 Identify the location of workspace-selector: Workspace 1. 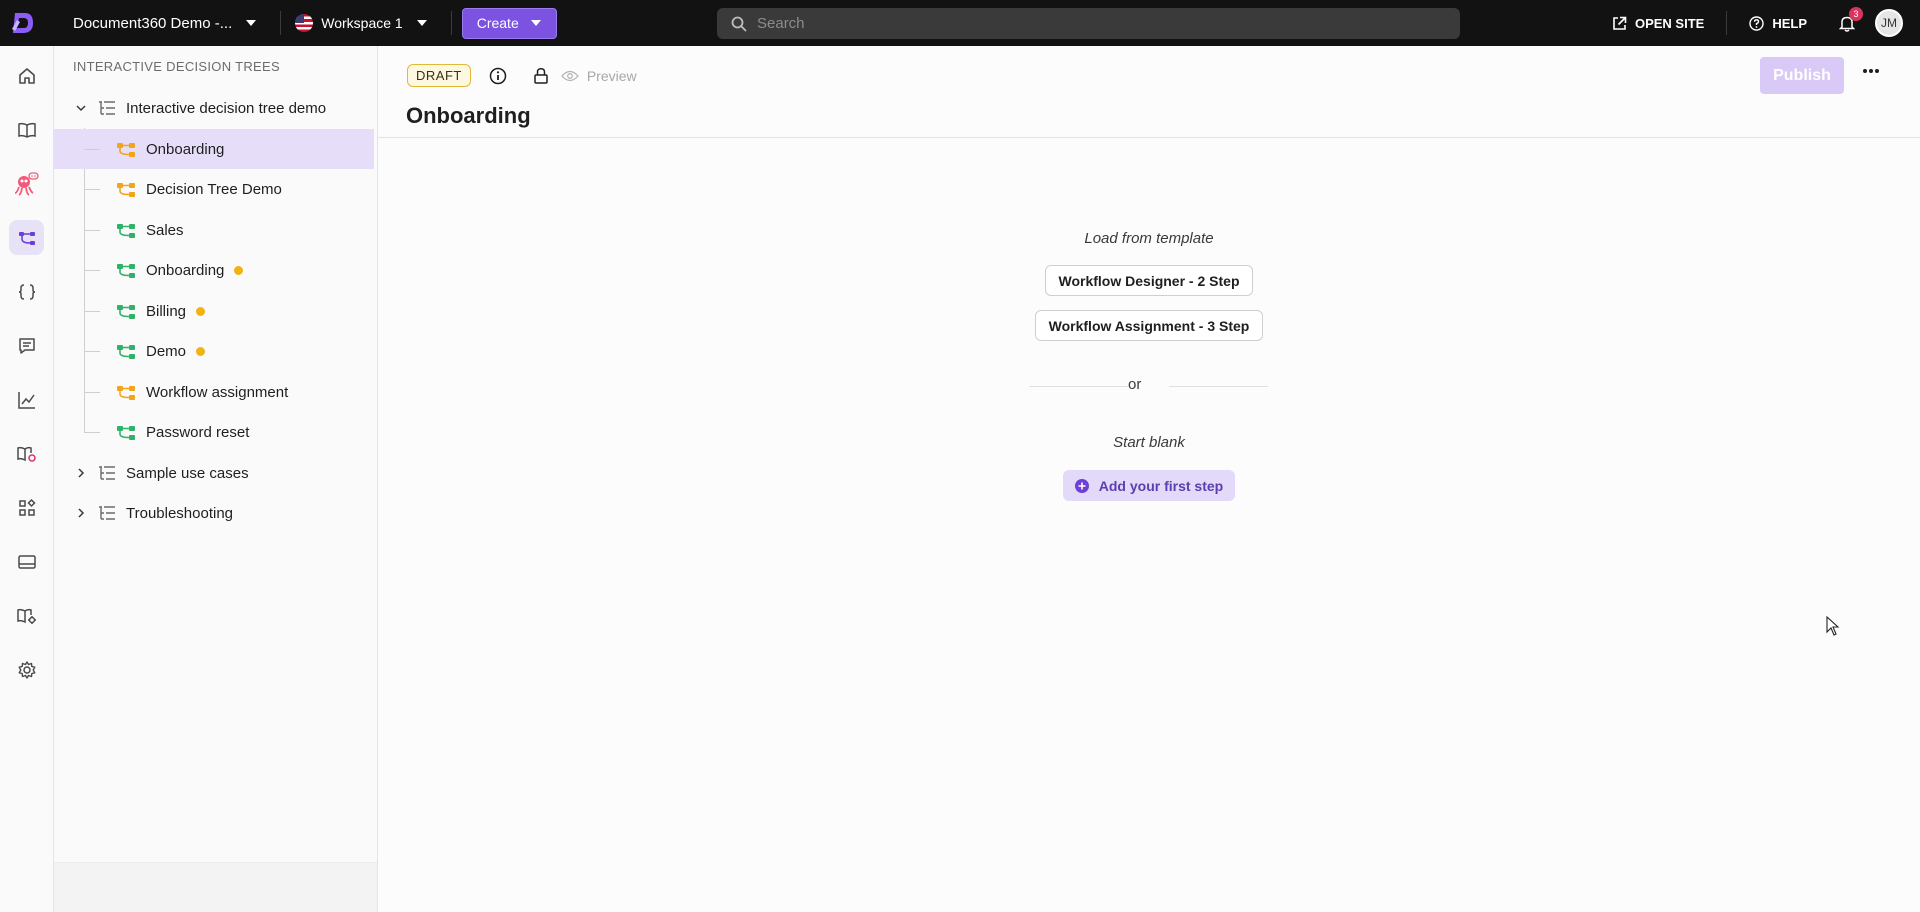
(361, 23).